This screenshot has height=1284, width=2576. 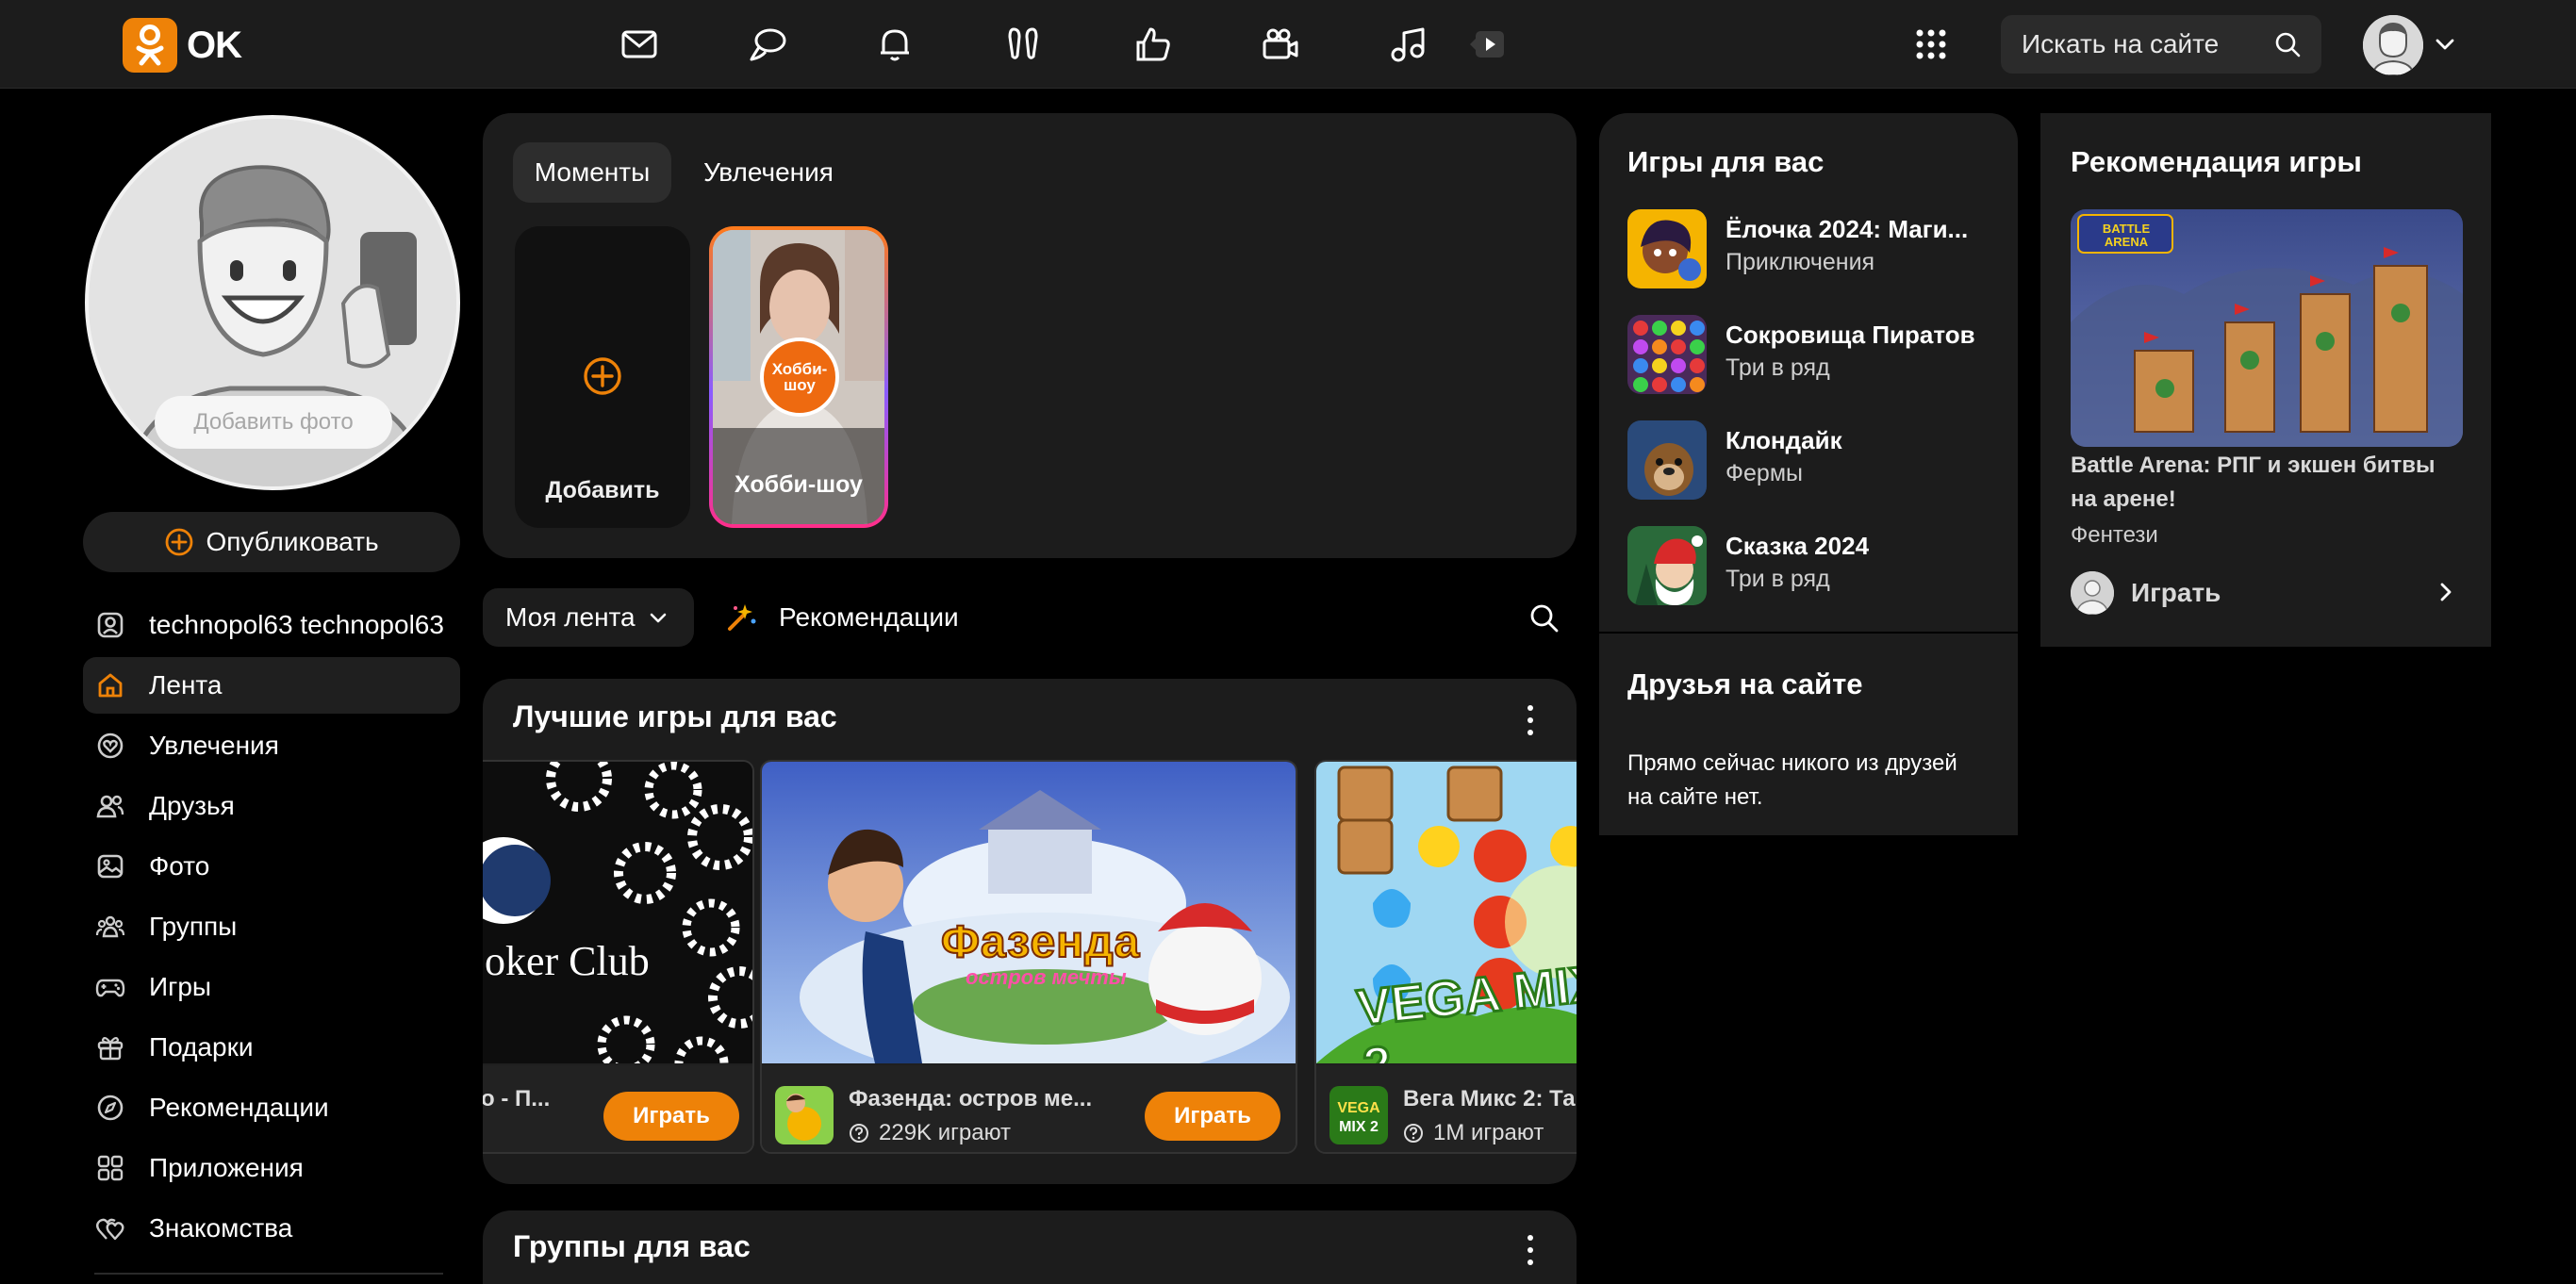 What do you see at coordinates (632, 1246) in the screenshot?
I see `groups-title: Группы для вас` at bounding box center [632, 1246].